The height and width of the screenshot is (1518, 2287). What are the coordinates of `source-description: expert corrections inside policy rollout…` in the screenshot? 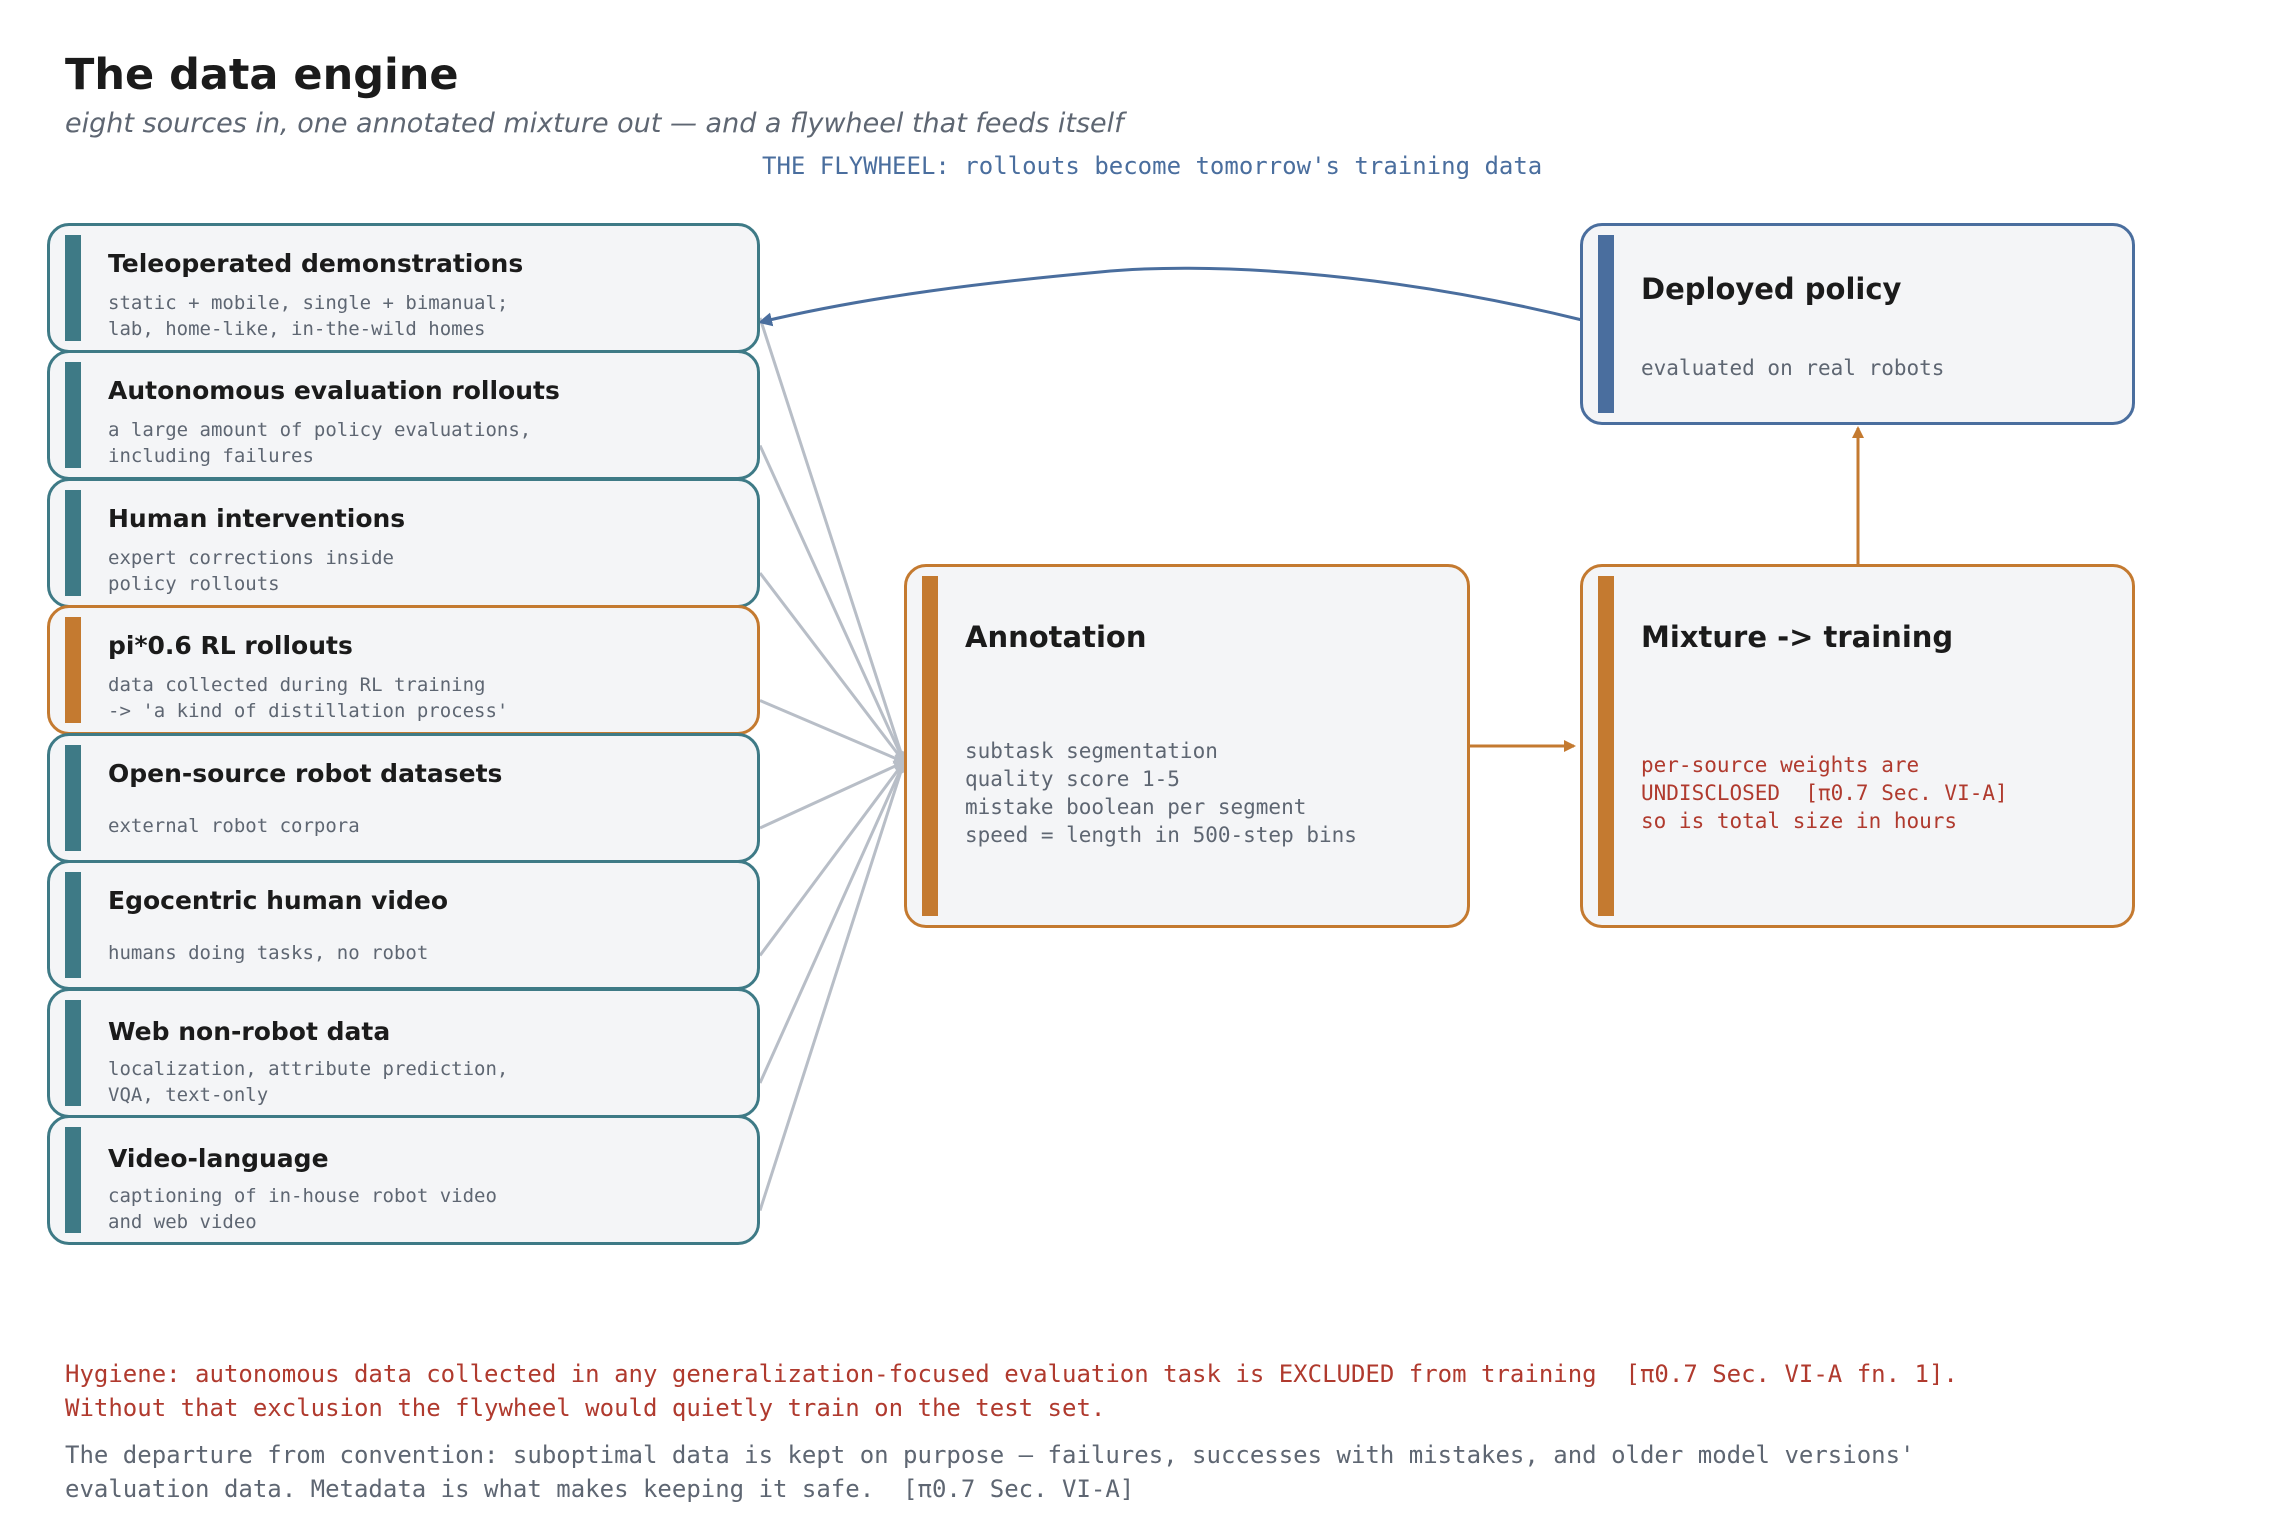 It's located at (251, 571).